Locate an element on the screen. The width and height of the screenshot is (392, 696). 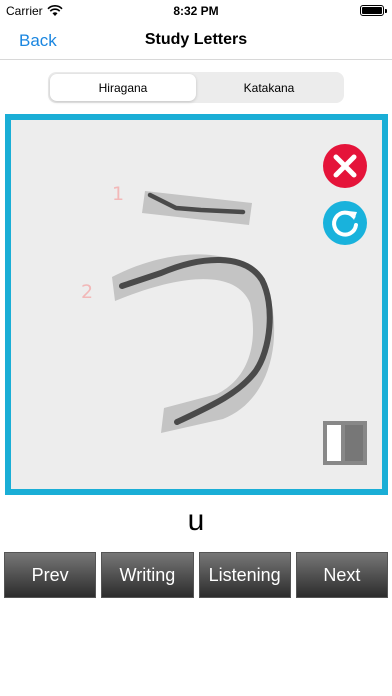
clear-button is located at coordinates (345, 166).